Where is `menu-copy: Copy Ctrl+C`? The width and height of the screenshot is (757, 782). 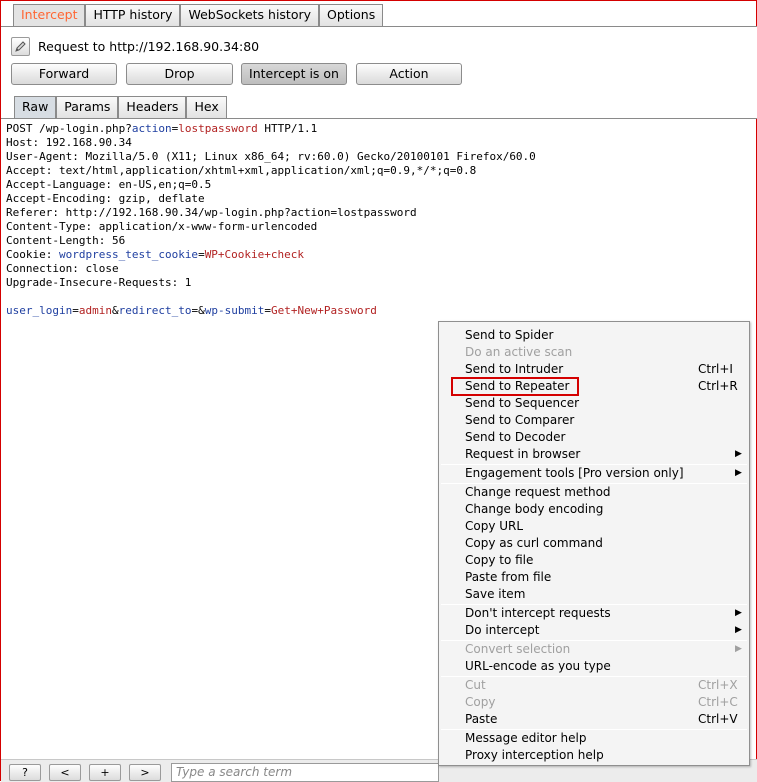
menu-copy: Copy Ctrl+C is located at coordinates (594, 702).